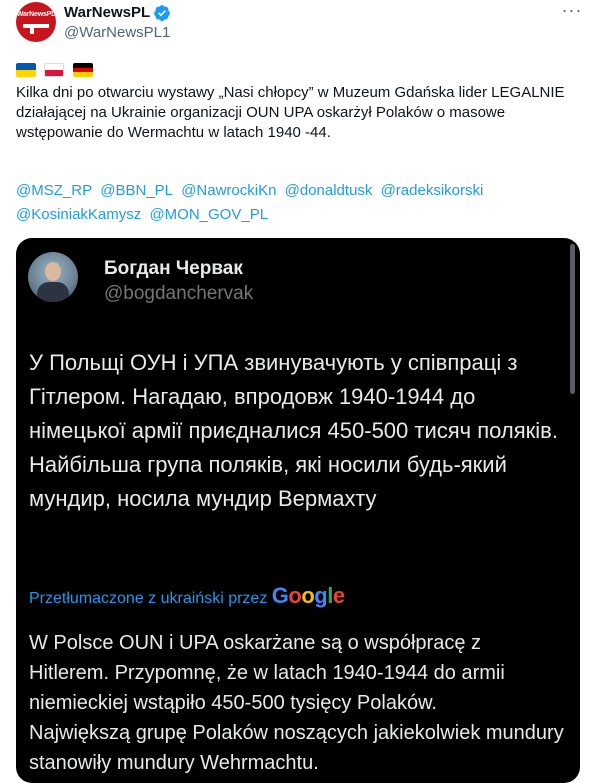 The width and height of the screenshot is (595, 783). What do you see at coordinates (136, 190) in the screenshot?
I see `mention-link: @BBN_PL` at bounding box center [136, 190].